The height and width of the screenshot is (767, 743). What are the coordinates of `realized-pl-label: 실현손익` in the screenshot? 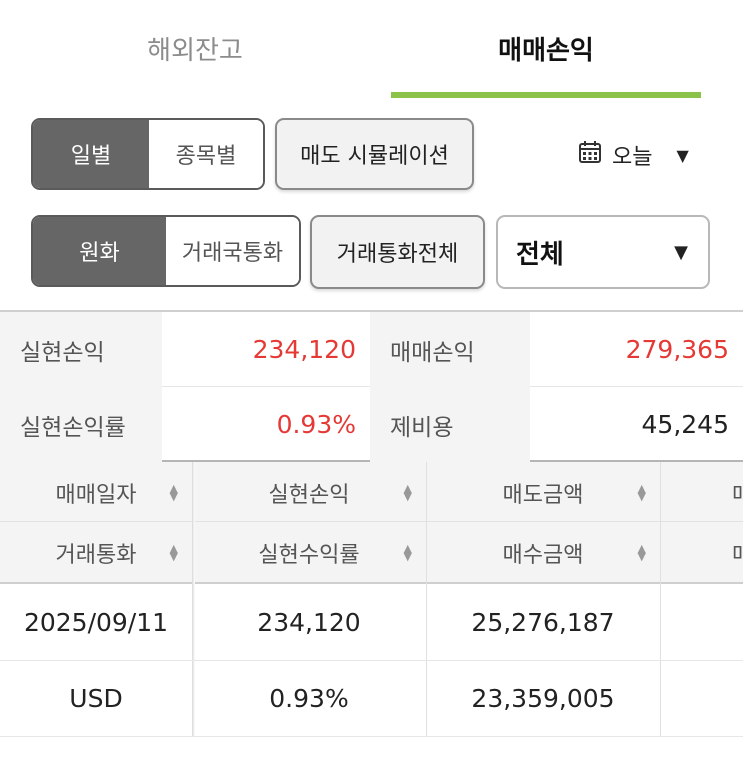 It's located at (81, 349).